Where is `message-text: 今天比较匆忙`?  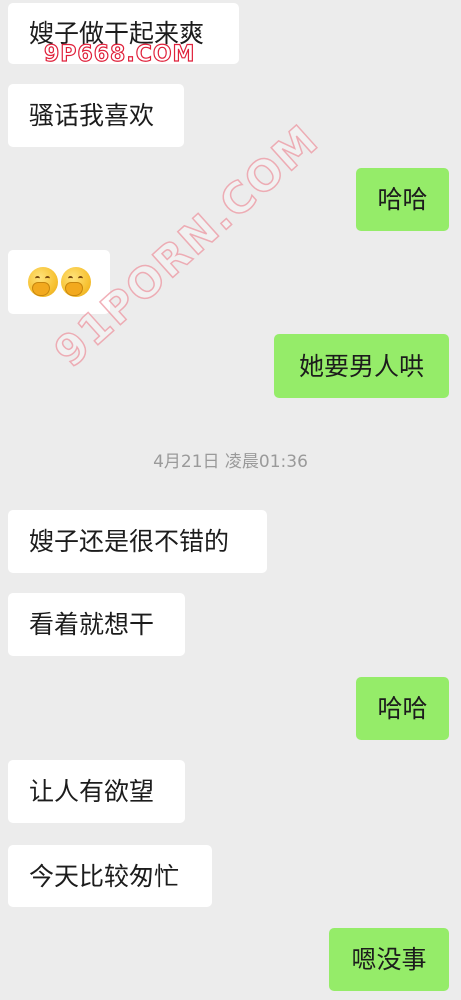 message-text: 今天比较匆忙 is located at coordinates (104, 876).